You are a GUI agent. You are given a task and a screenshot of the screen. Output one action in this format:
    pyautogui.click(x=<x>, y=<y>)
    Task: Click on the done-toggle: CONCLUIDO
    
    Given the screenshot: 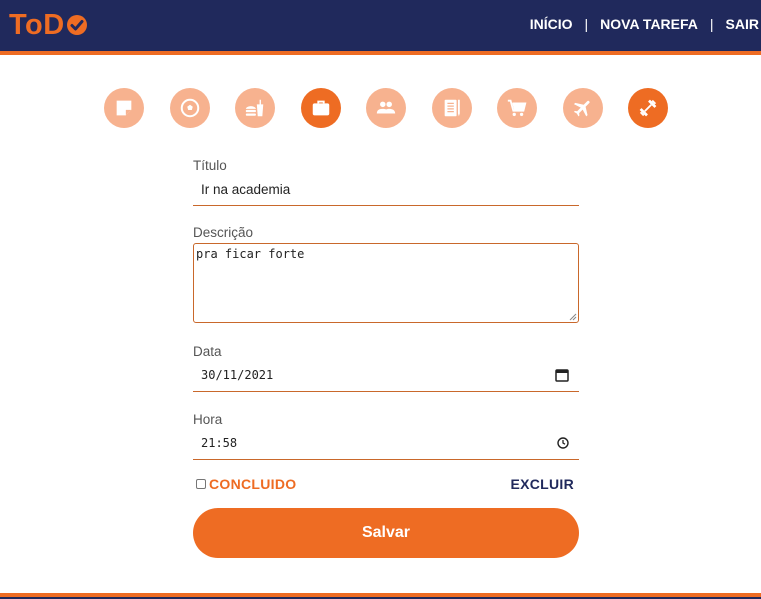 What is the action you would take?
    pyautogui.click(x=244, y=484)
    